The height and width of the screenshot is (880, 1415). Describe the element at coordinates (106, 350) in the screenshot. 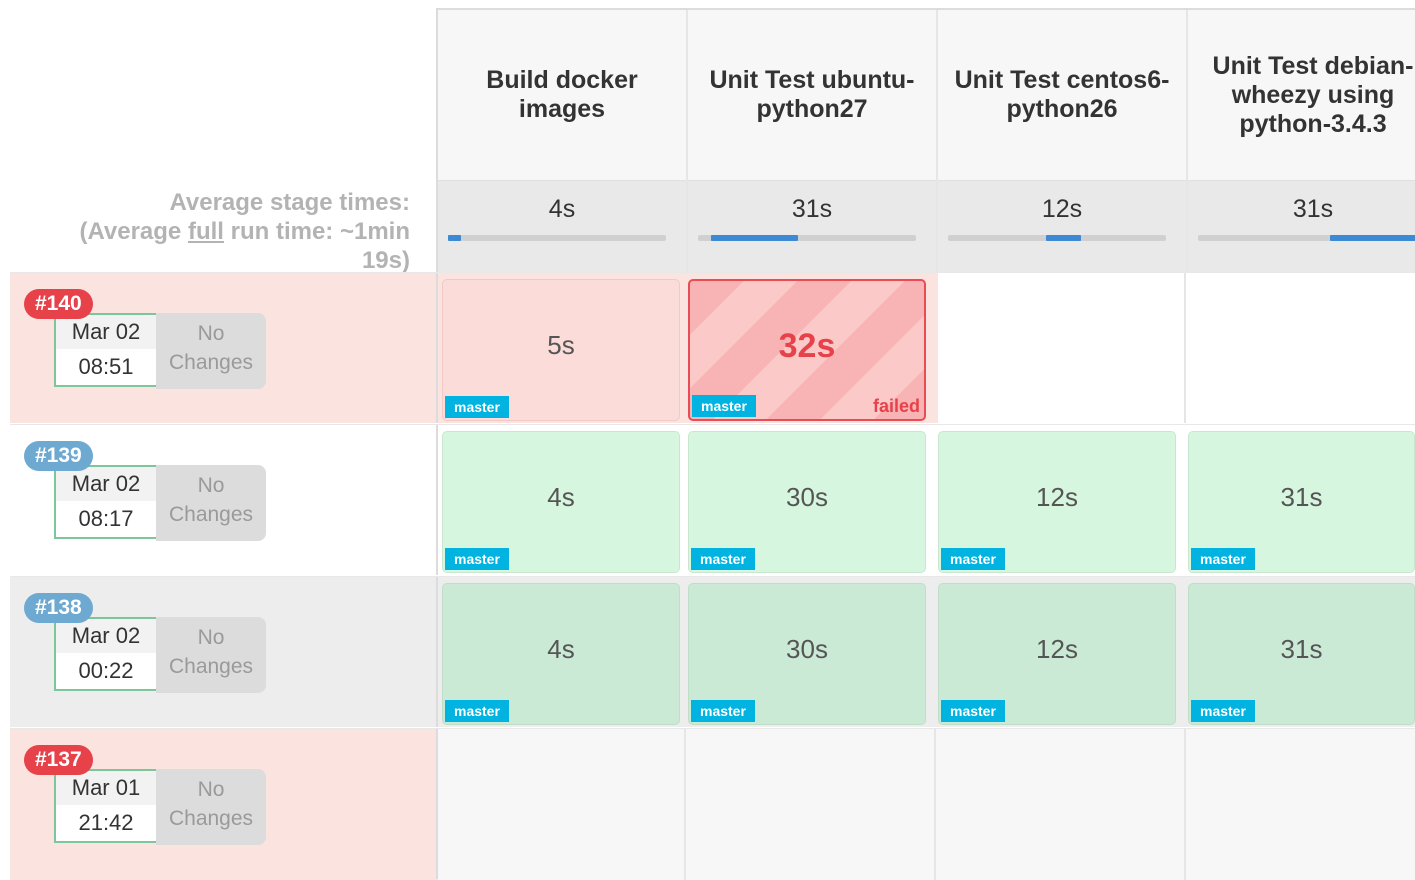

I see `build-date-box: Mar 02 08:51` at that location.